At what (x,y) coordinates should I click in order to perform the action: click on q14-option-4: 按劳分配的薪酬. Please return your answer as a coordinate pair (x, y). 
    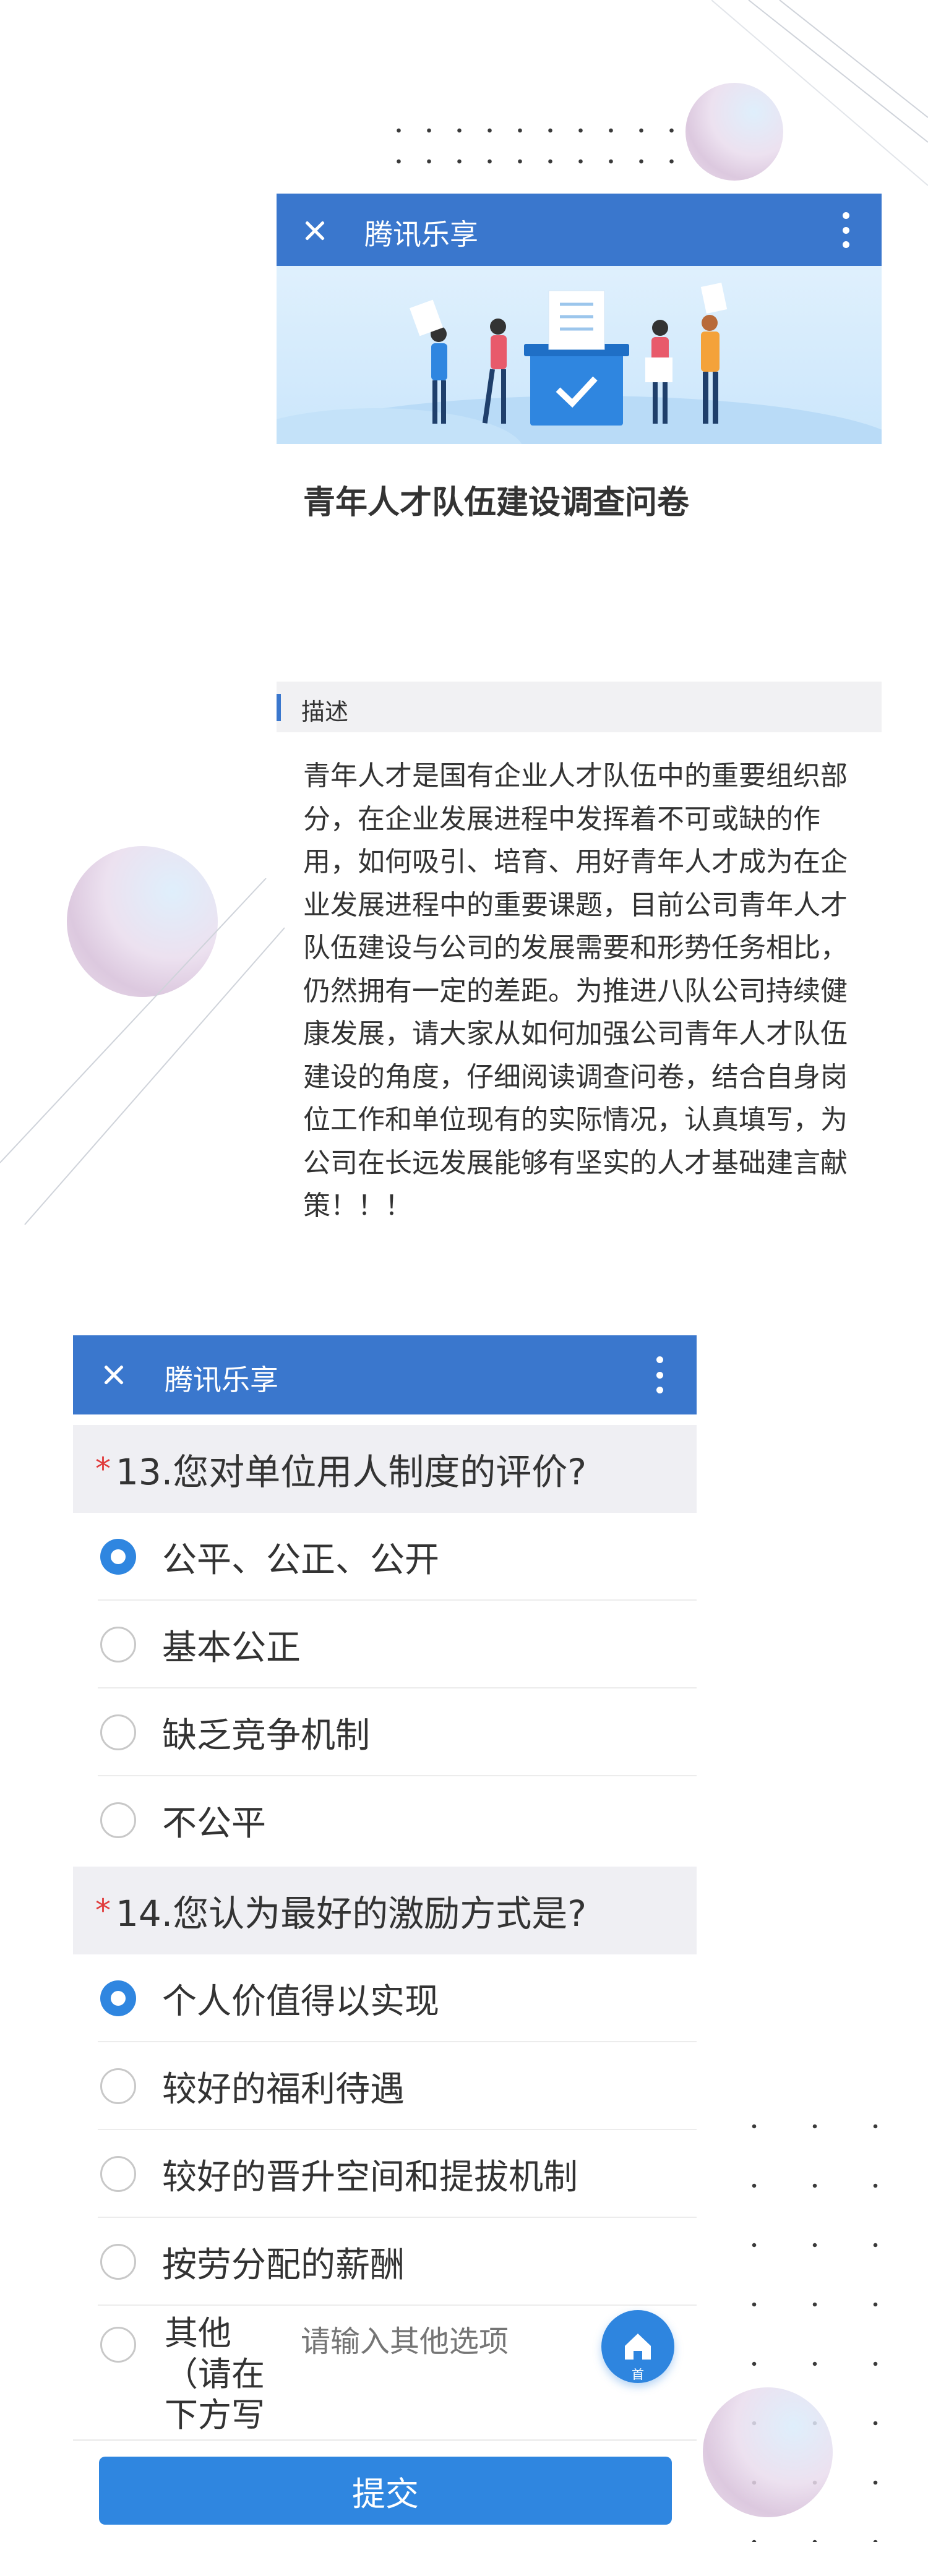
    Looking at the image, I should click on (385, 2262).